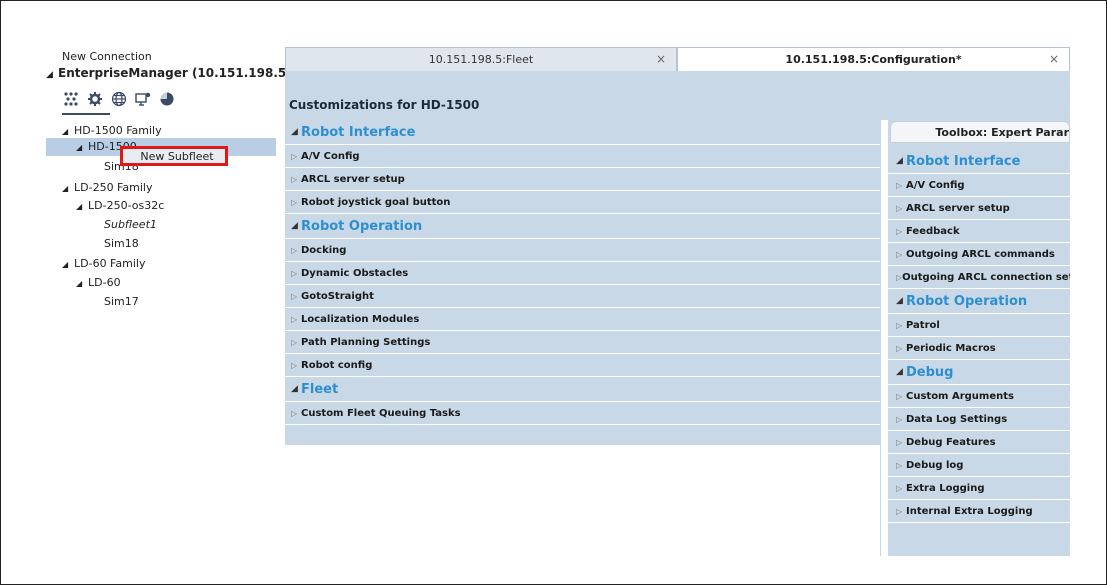  I want to click on list-item: ▷ Localization Modules, so click(582, 319).